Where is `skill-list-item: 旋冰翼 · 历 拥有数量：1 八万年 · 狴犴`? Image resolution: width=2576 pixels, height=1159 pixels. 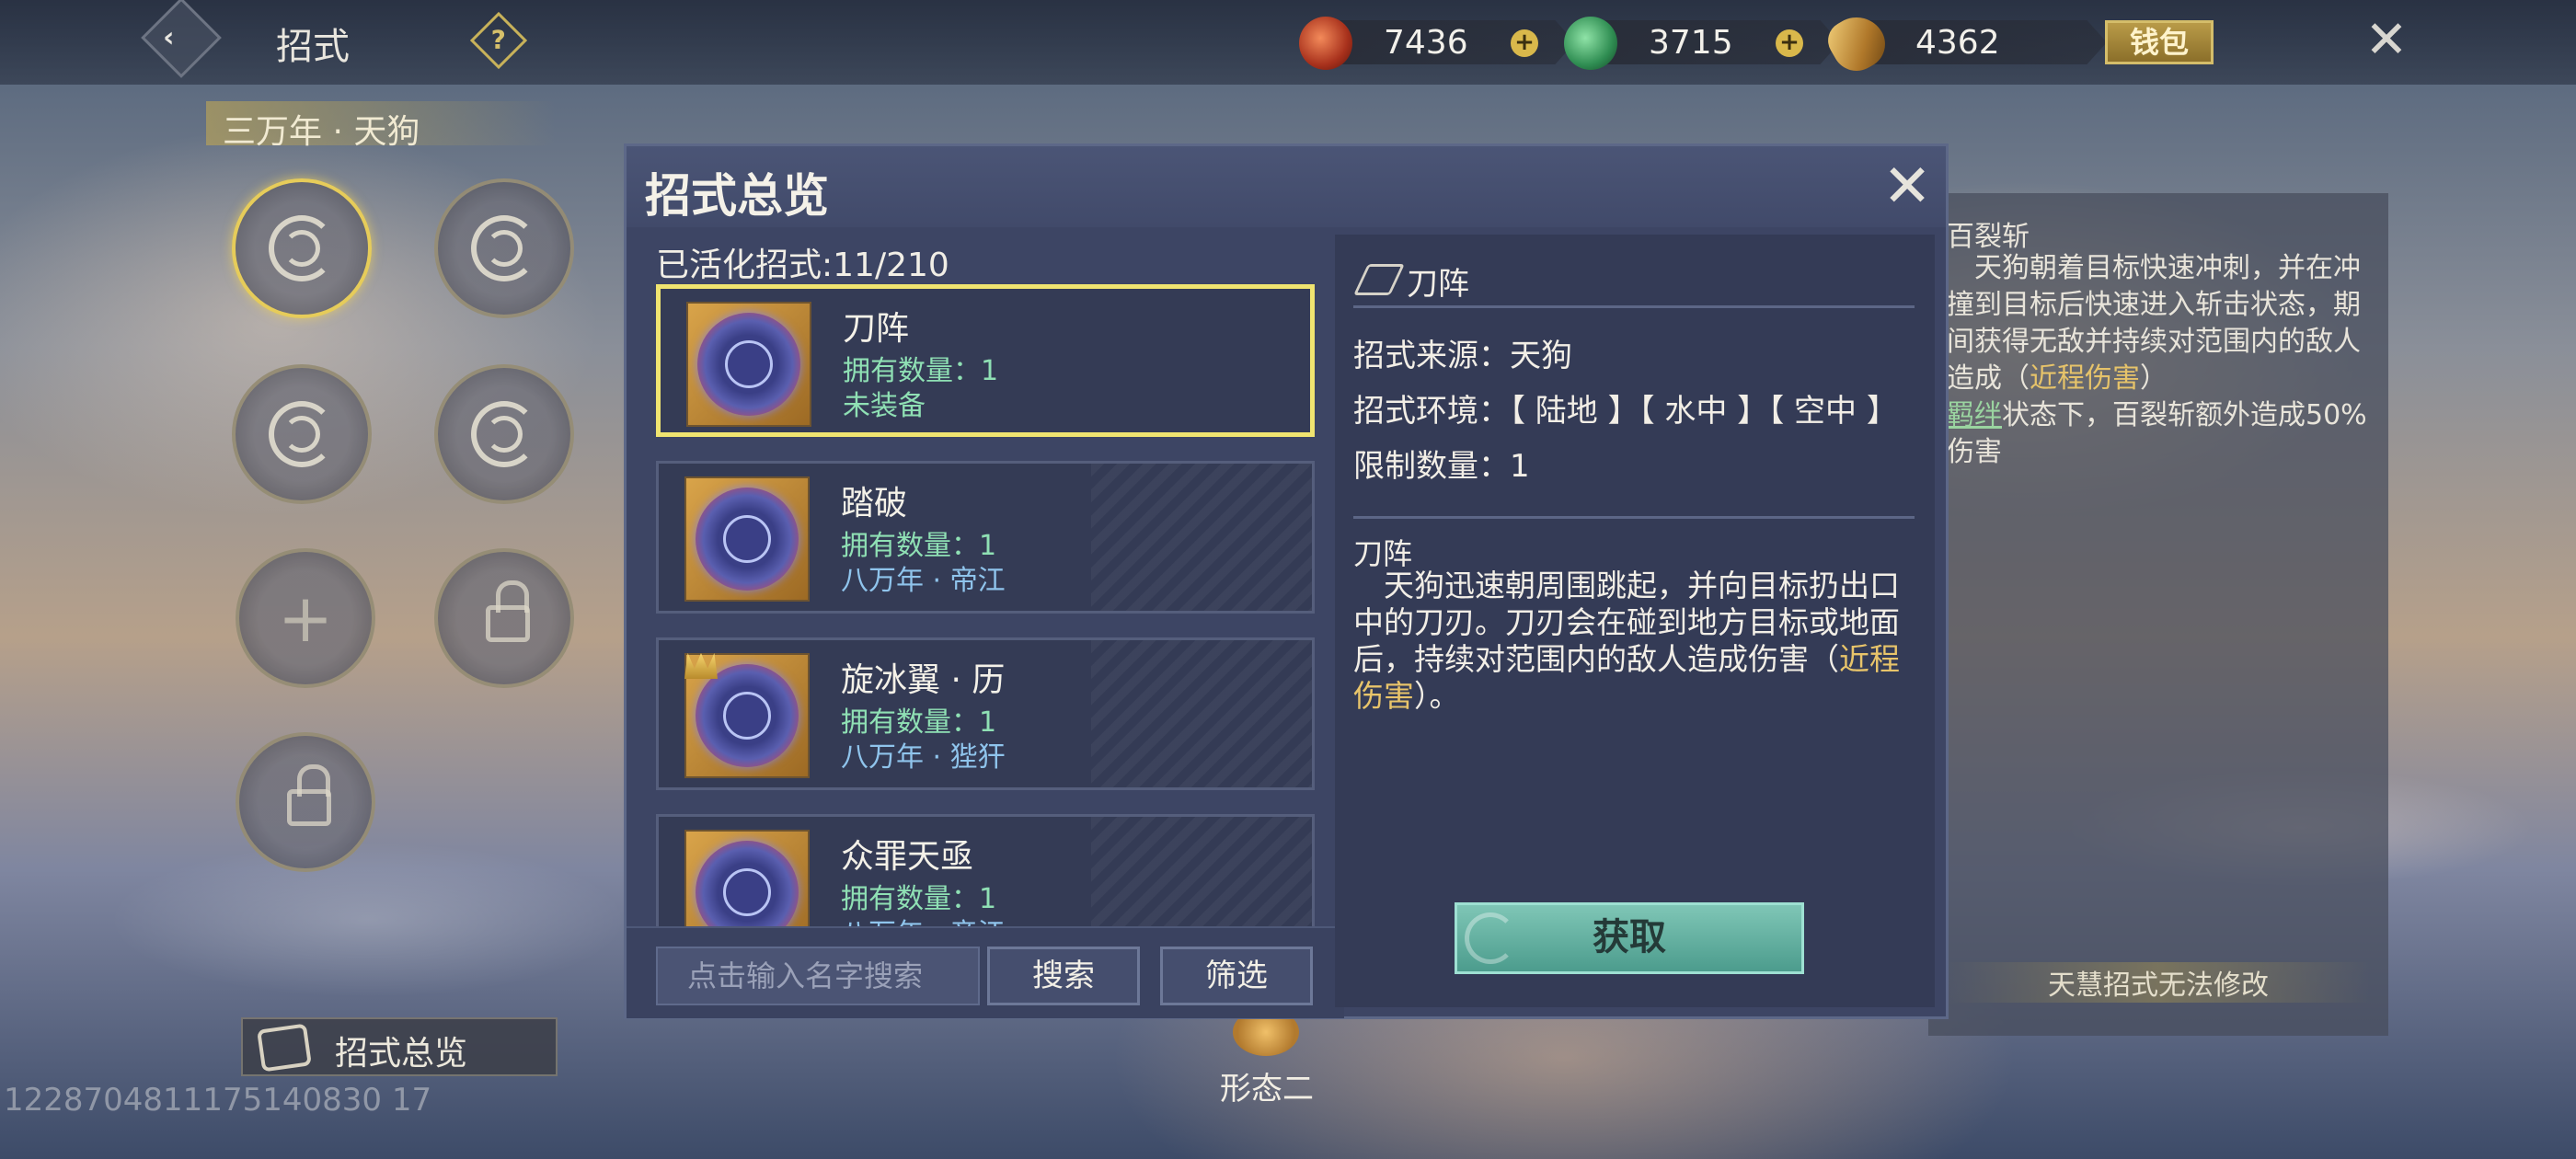 skill-list-item: 旋冰翼 · 历 拥有数量：1 八万年 · 狴犴 is located at coordinates (985, 713).